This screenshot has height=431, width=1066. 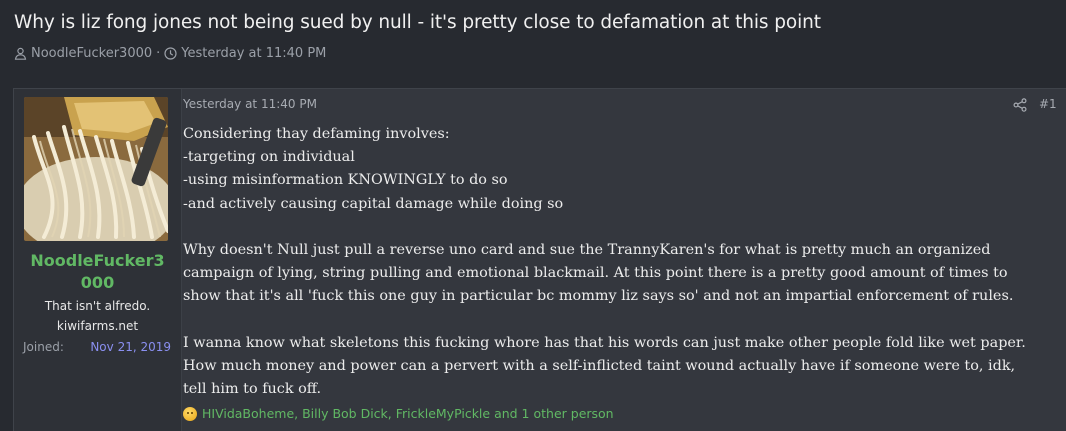 What do you see at coordinates (1048, 104) in the screenshot?
I see `post-number-link: #1` at bounding box center [1048, 104].